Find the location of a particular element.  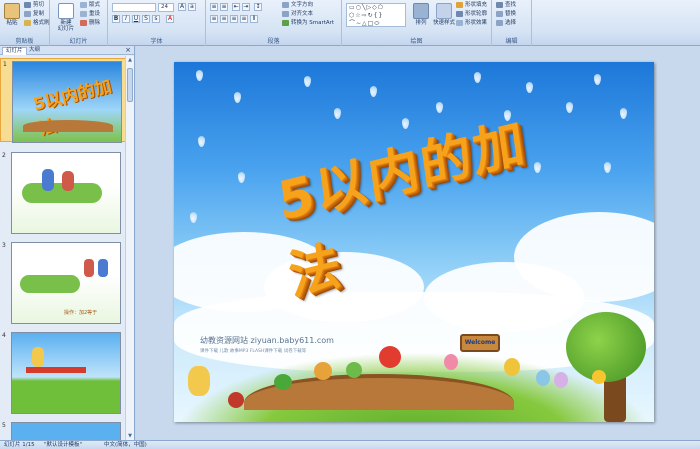

slide-thumbnail-row: 3 操作：加2等于 is located at coordinates (64, 282).